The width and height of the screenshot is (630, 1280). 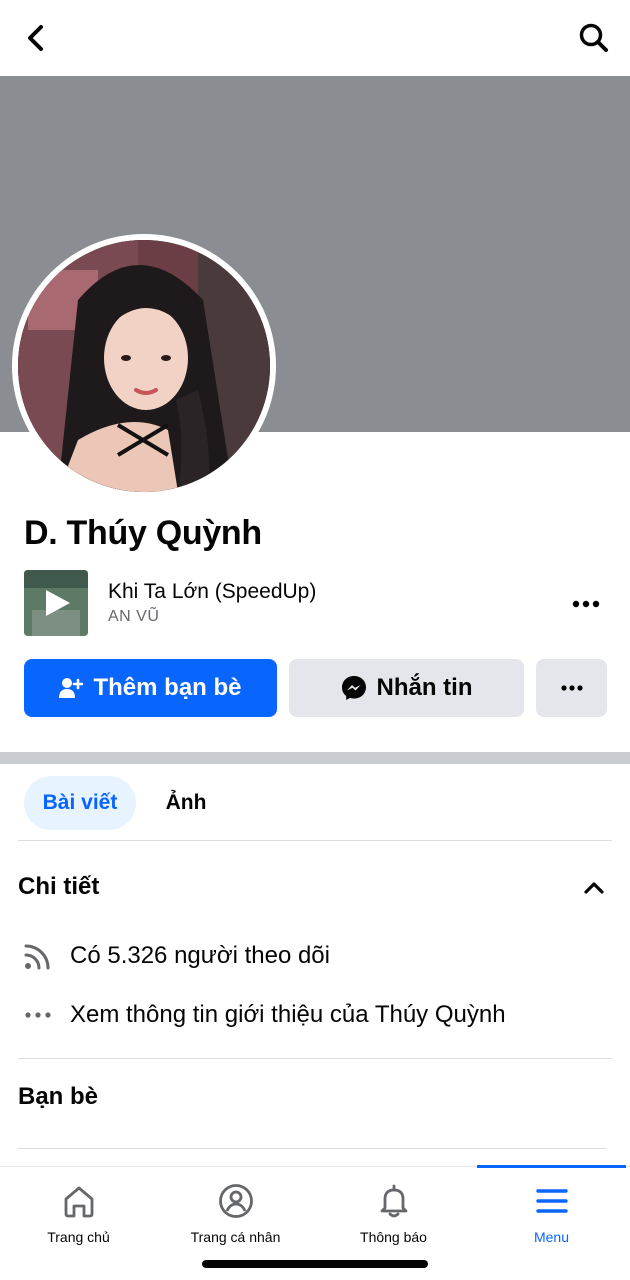 What do you see at coordinates (200, 955) in the screenshot?
I see `followers-text: Có 5.326 người theo dõi` at bounding box center [200, 955].